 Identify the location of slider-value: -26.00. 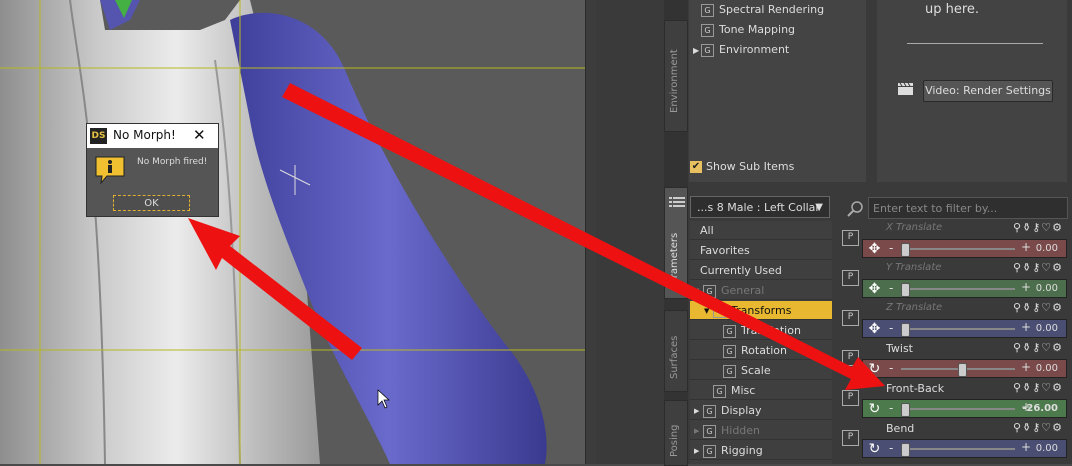
(1040, 408).